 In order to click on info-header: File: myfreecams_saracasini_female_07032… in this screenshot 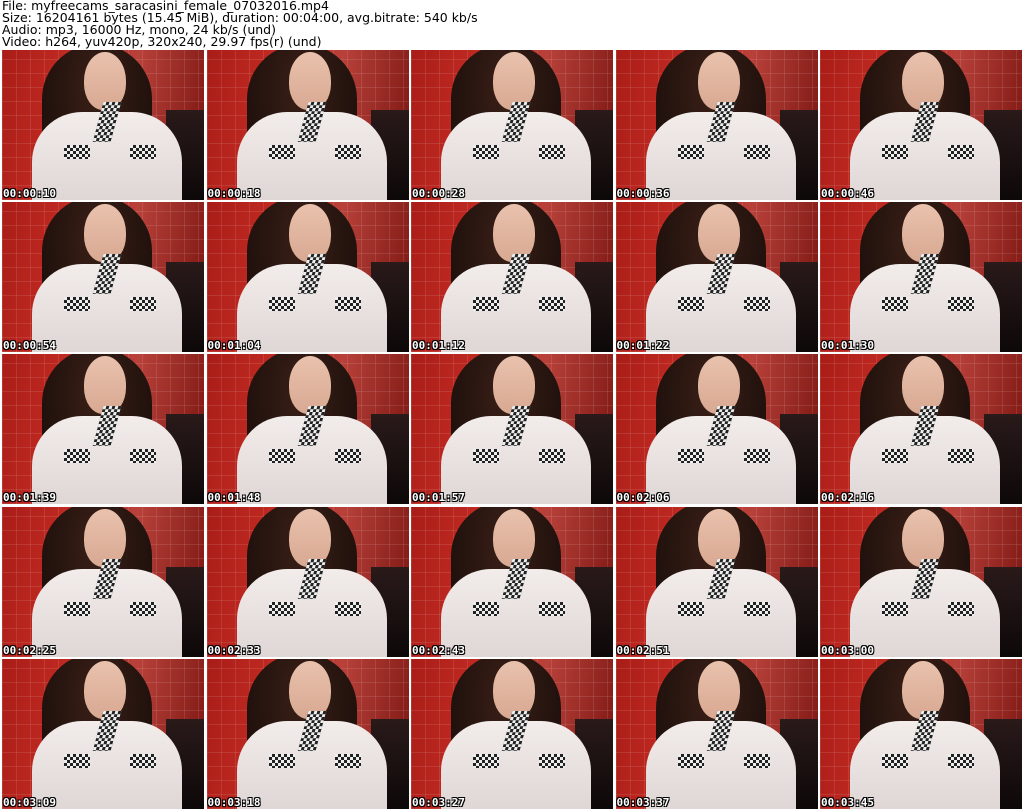, I will do `click(512, 24)`.